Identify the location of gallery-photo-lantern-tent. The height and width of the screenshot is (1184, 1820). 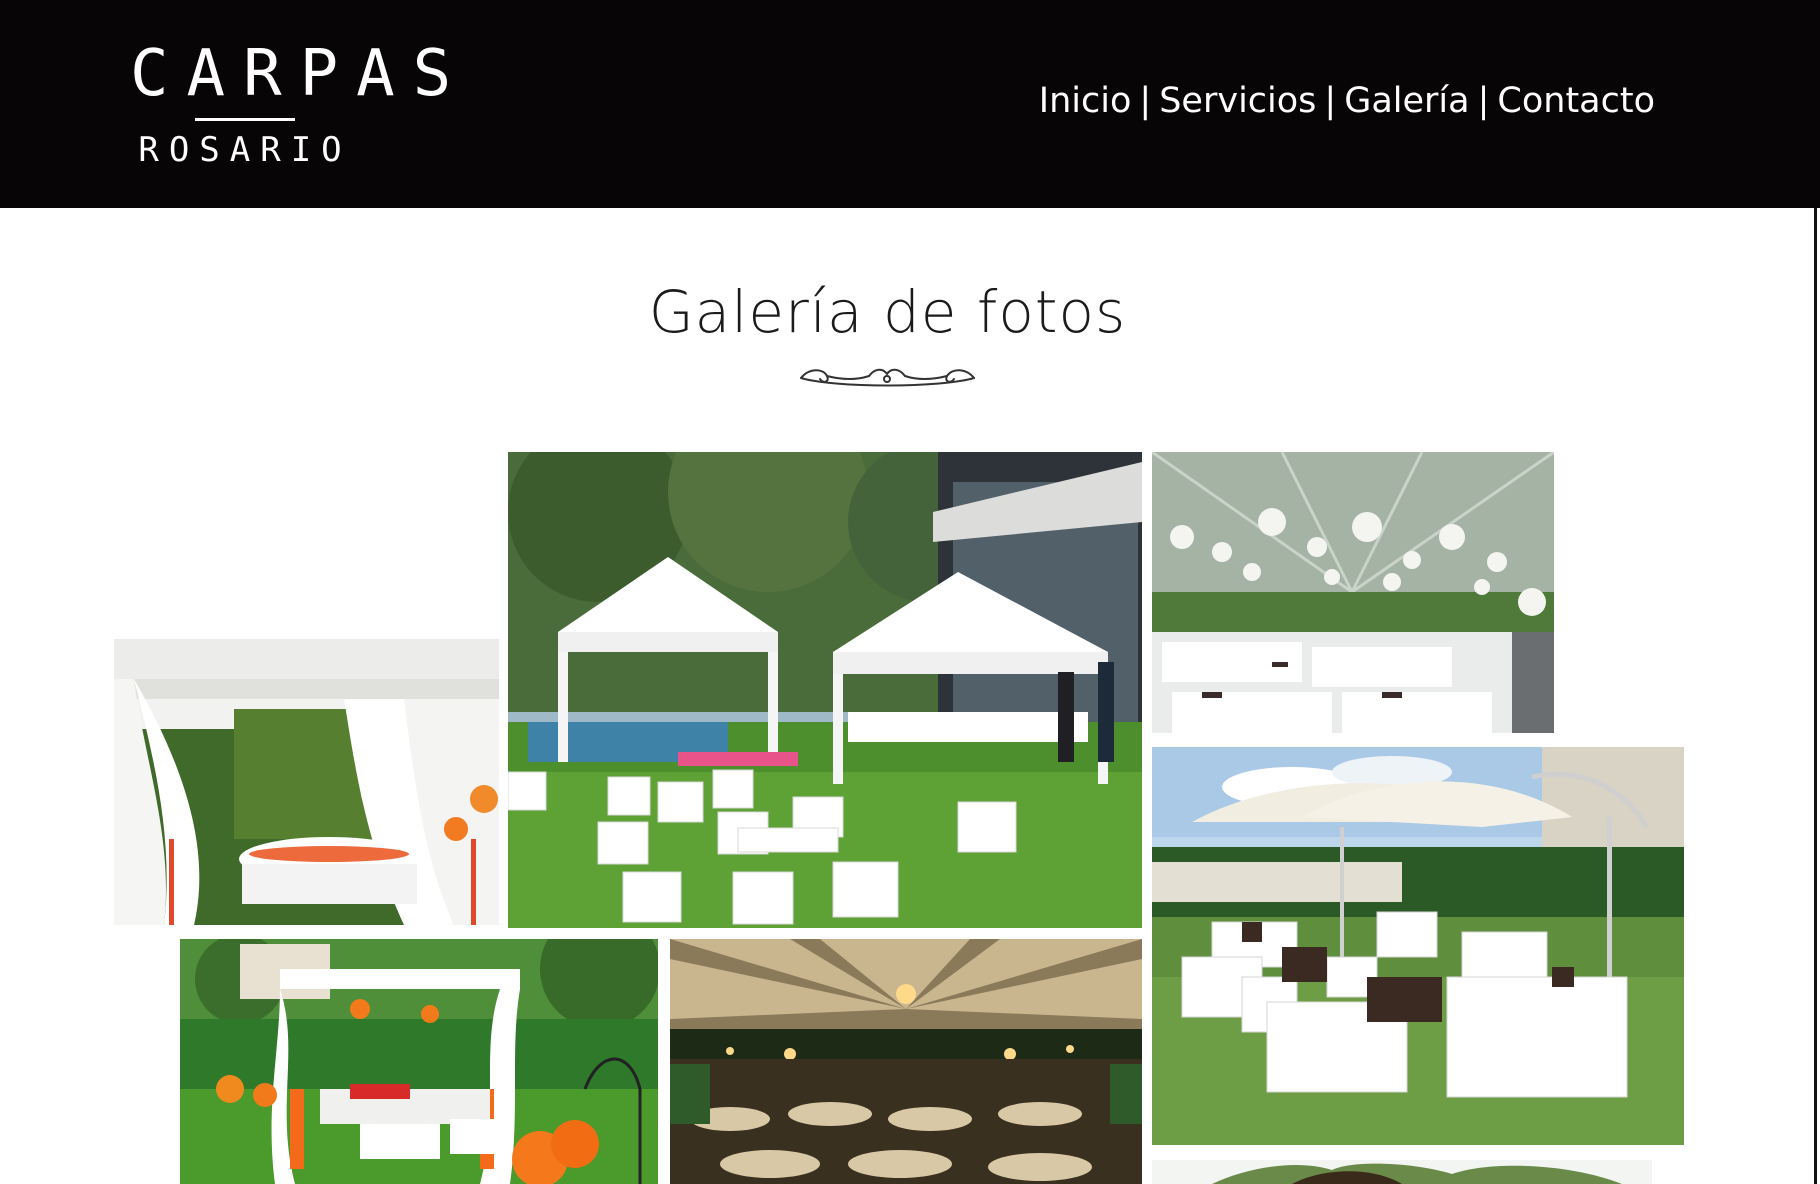
(1353, 592).